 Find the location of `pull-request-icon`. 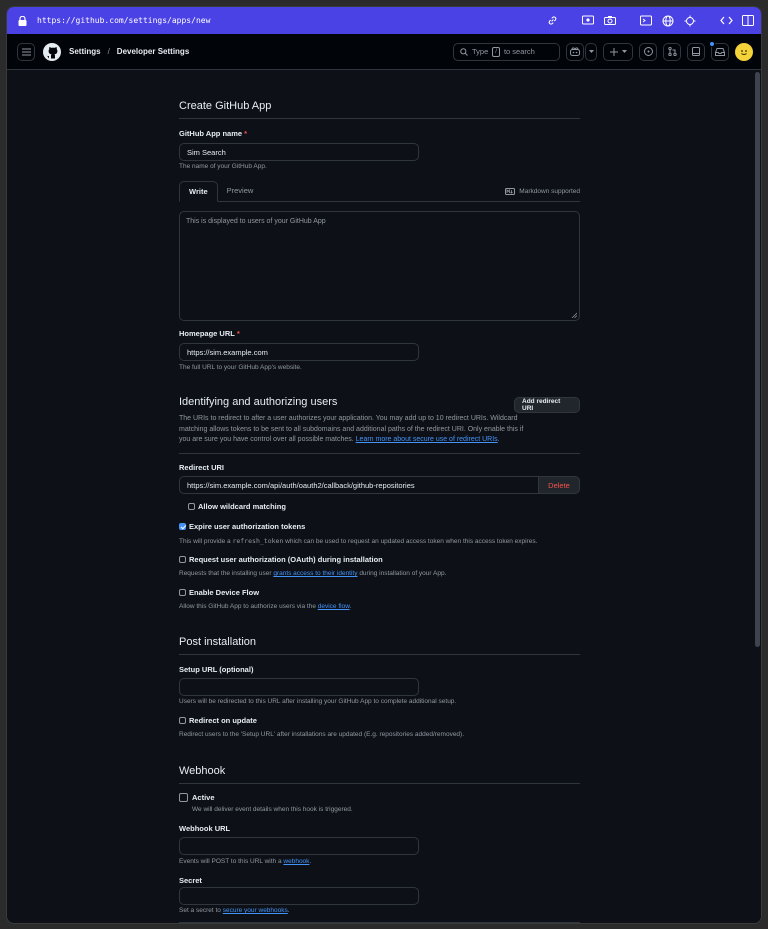

pull-request-icon is located at coordinates (672, 51).